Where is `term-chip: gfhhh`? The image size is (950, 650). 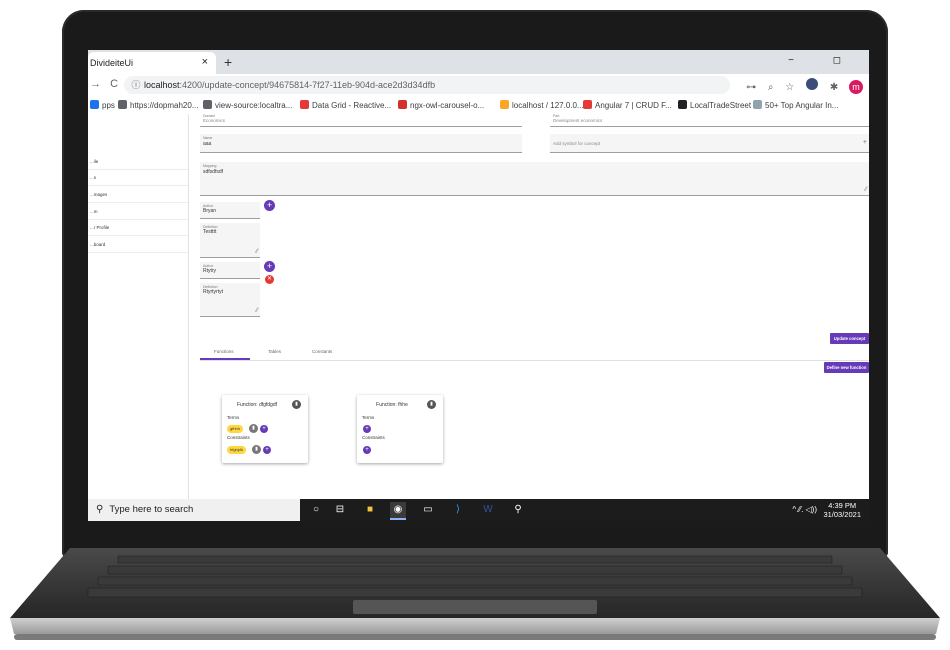
term-chip: gfhhh is located at coordinates (235, 429).